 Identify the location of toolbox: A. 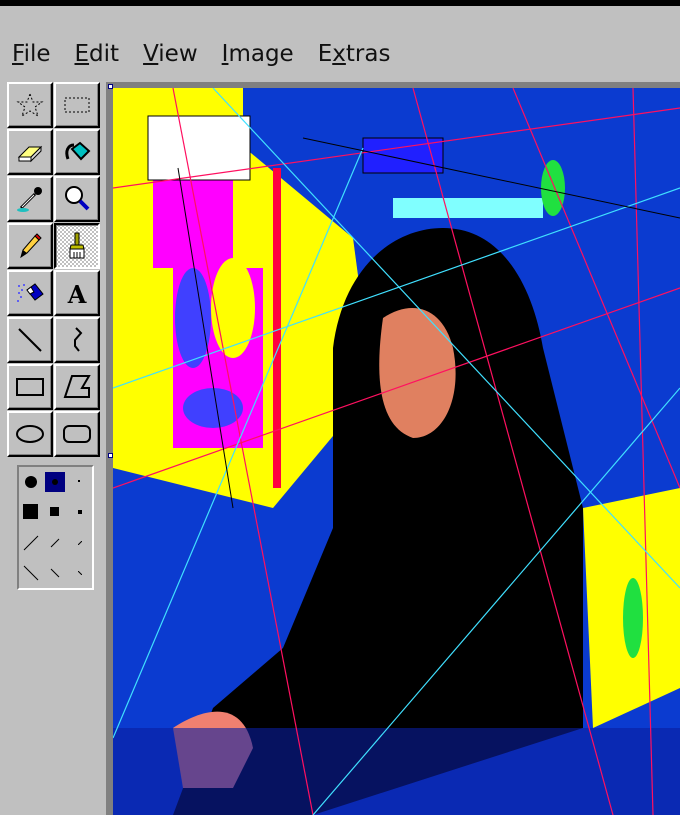
(54, 270).